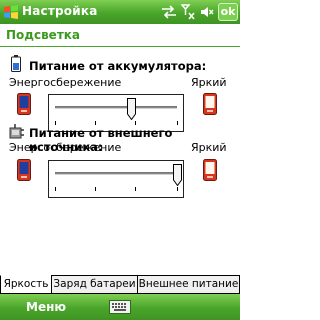 This screenshot has width=320, height=320. I want to click on header-divider, so click(120, 46).